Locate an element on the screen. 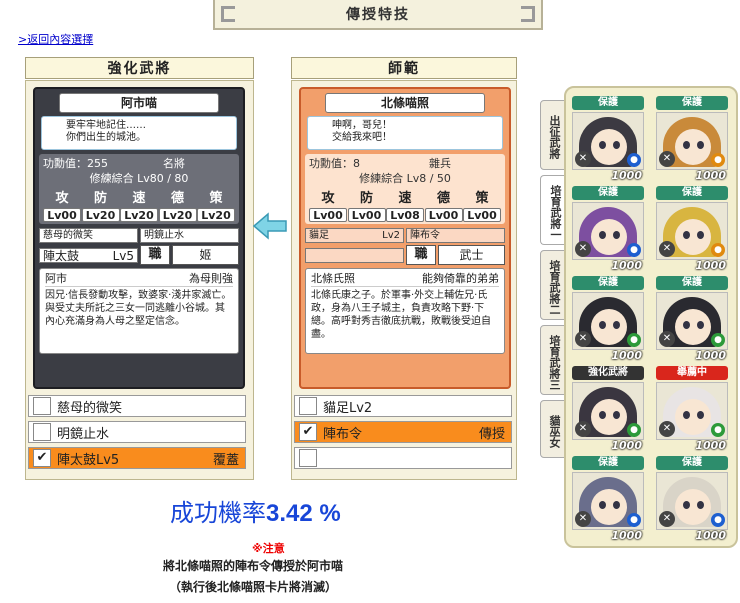 The width and height of the screenshot is (740, 603). card-skill: 慈母的微笑 is located at coordinates (88, 235).